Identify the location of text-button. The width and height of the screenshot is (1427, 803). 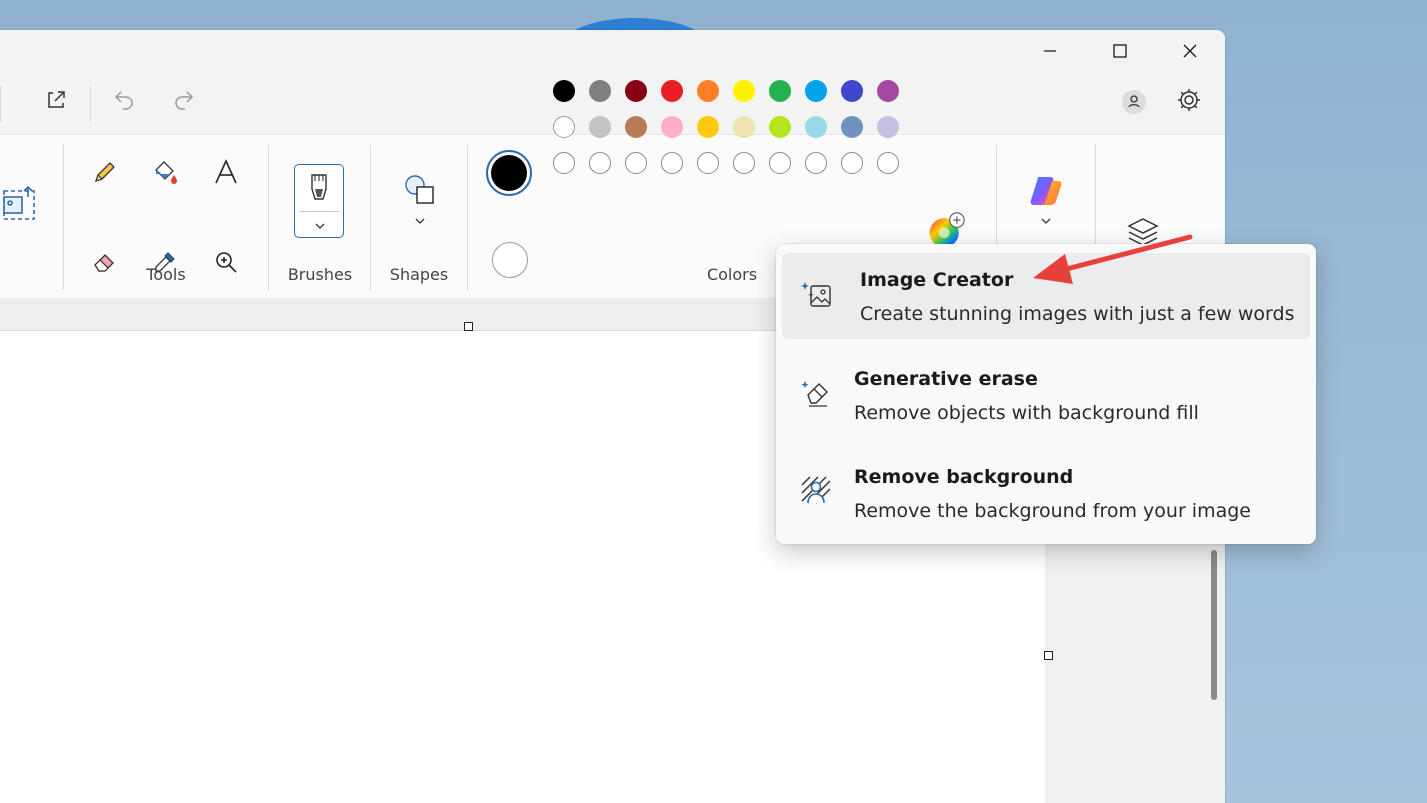
(226, 172).